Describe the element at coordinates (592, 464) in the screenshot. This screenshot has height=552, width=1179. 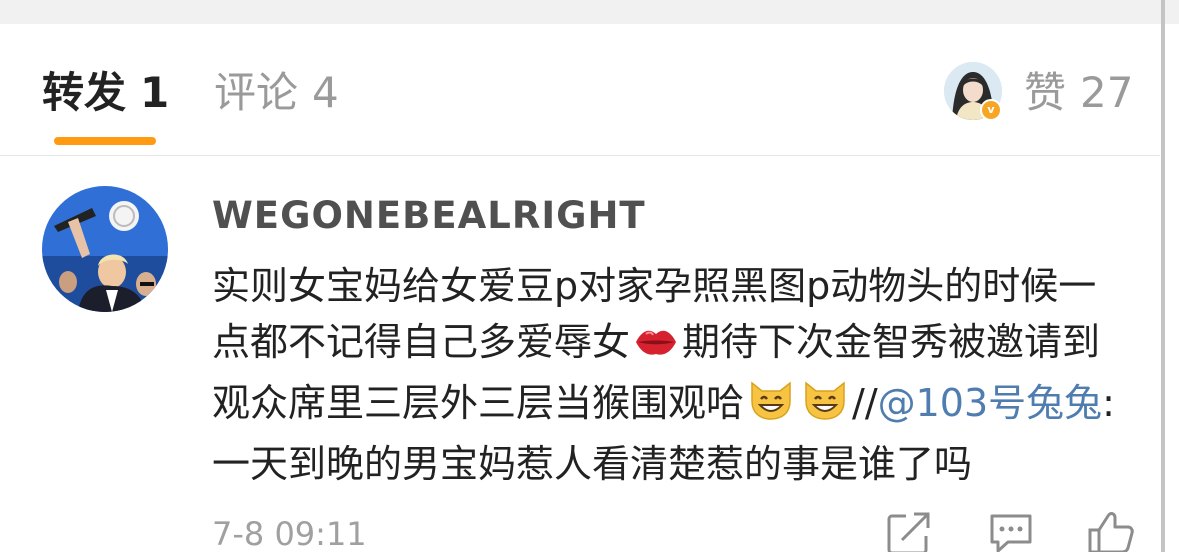
I see `comment-line: 一天到晚的男宝妈惹人看清楚惹的事是谁了吗` at that location.